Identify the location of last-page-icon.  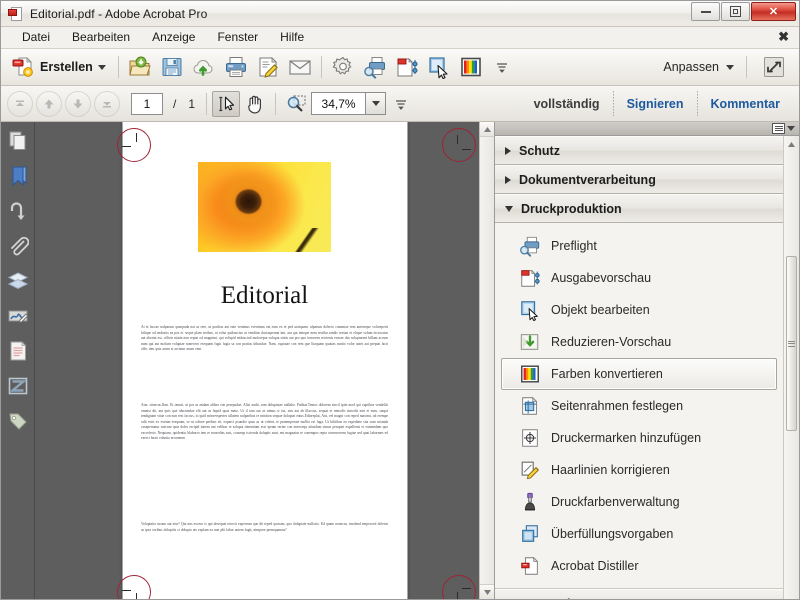
(107, 103).